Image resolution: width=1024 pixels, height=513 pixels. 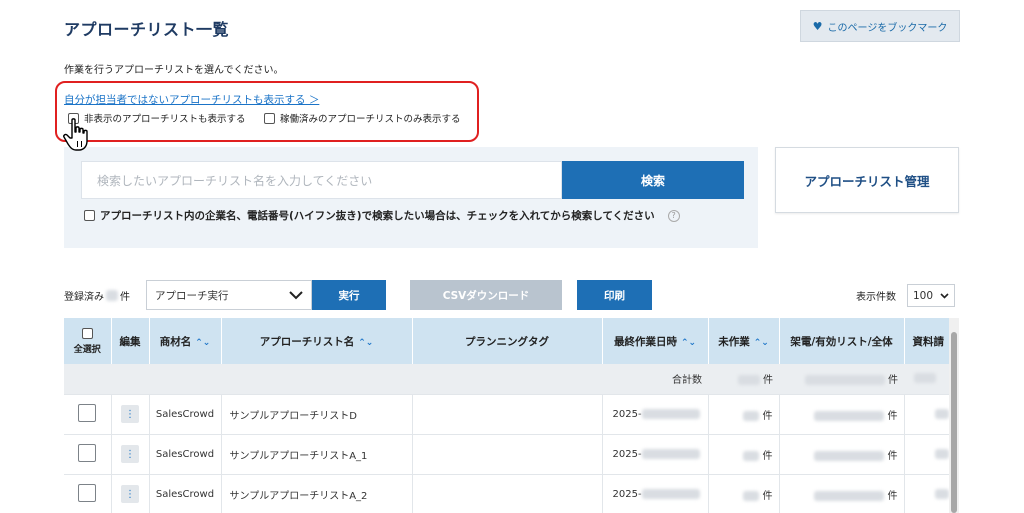 What do you see at coordinates (87, 349) in the screenshot?
I see `select-all-label: 全選択` at bounding box center [87, 349].